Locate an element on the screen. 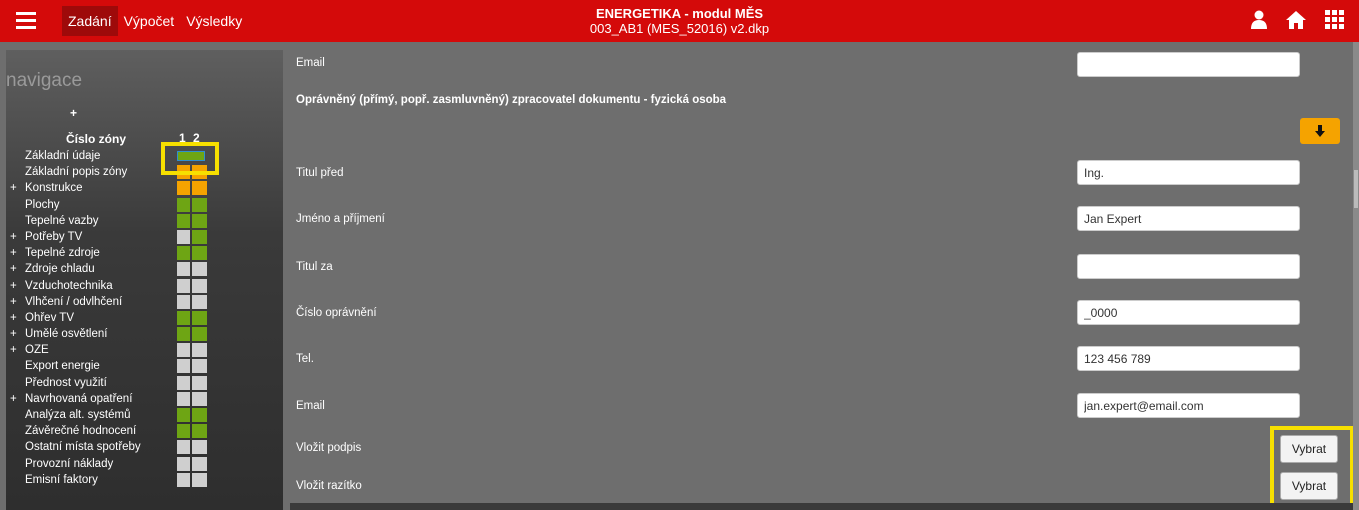  tab-vysledky: Výsledky is located at coordinates (214, 21).